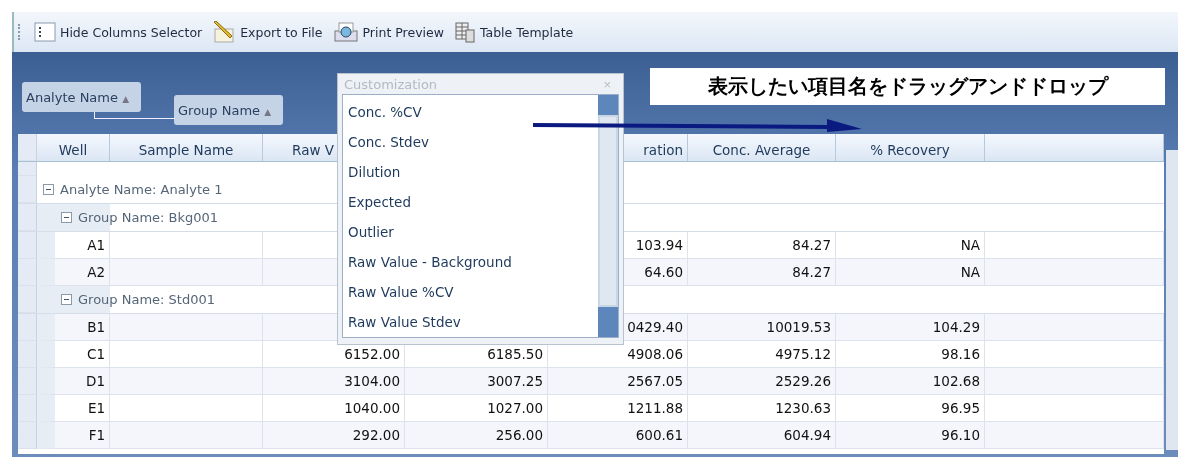 The width and height of the screenshot is (1178, 457). What do you see at coordinates (334, 381) in the screenshot?
I see `table-cell: 3104.00` at bounding box center [334, 381].